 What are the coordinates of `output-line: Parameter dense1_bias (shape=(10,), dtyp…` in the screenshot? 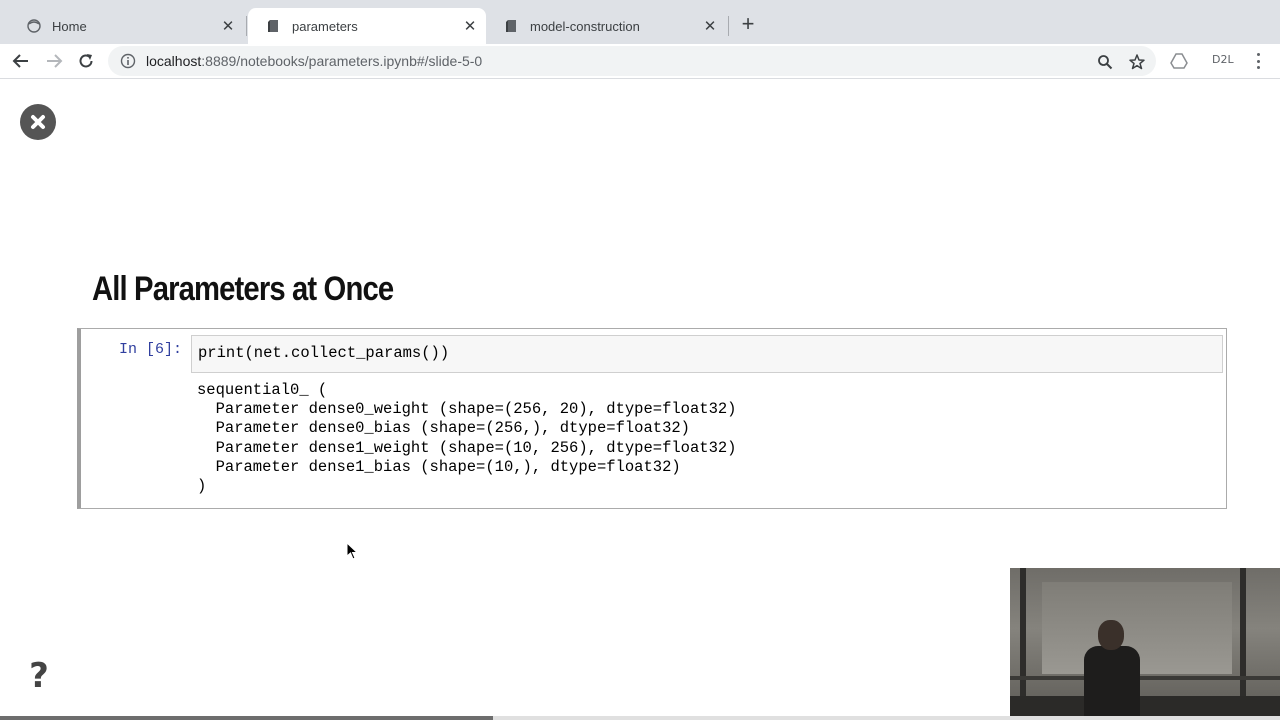 It's located at (439, 466).